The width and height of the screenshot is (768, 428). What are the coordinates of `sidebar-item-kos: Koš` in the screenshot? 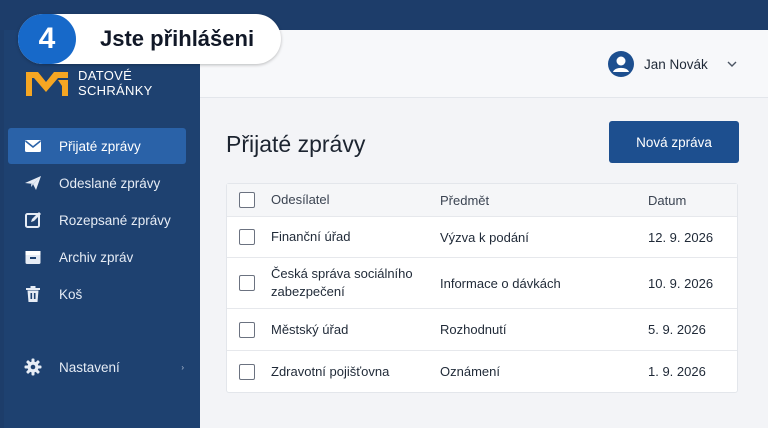 It's located at (97, 294).